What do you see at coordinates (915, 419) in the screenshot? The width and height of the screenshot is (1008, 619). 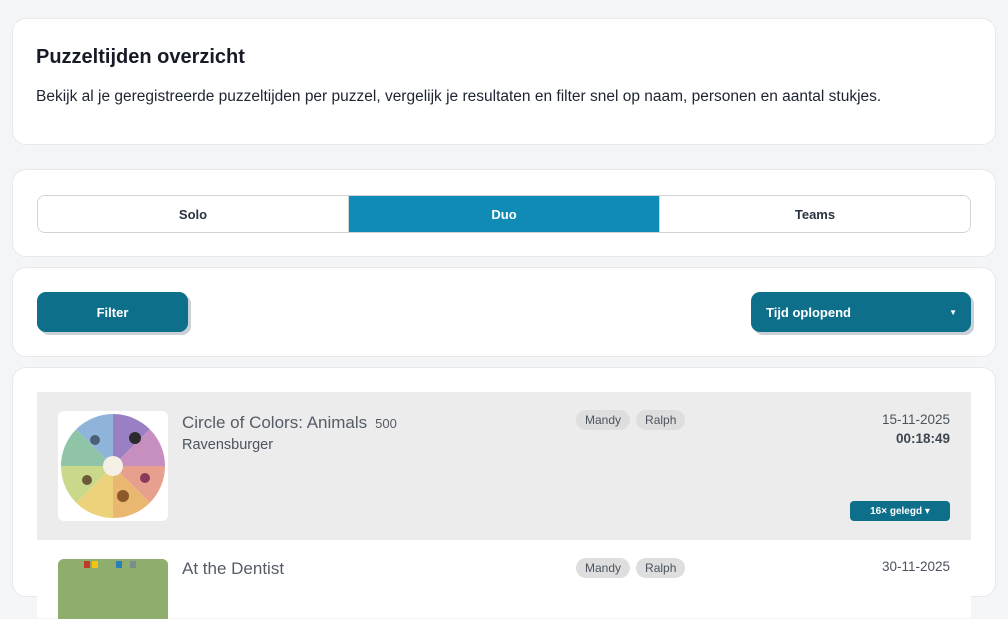 I see `entry-date: 15-11-2025` at bounding box center [915, 419].